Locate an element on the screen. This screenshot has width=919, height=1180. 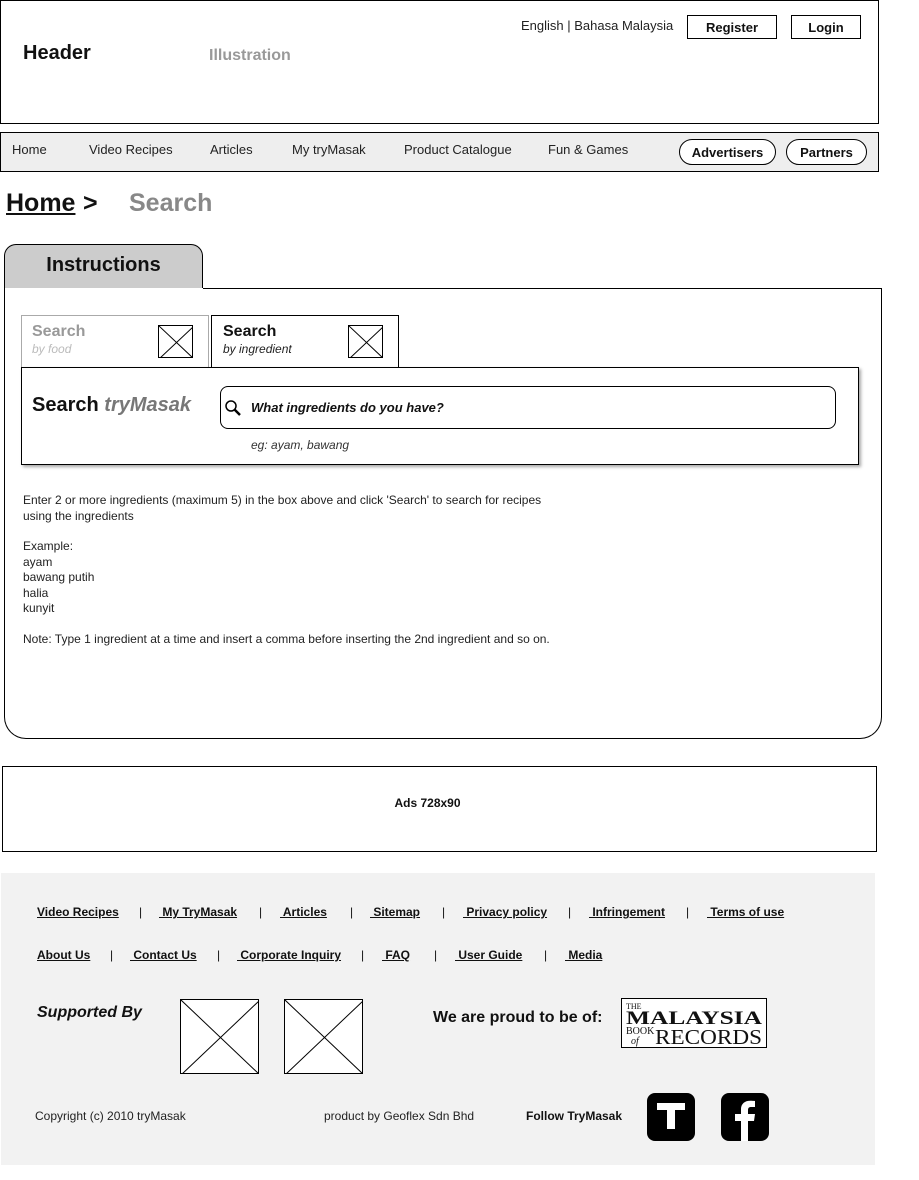
footer-link-my-trymasak: My TryMasak is located at coordinates (198, 912).